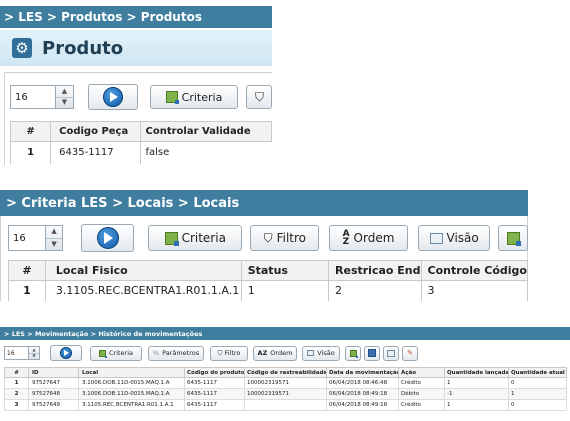 The image size is (570, 421). Describe the element at coordinates (326, 353) in the screenshot. I see `visao-label: Visão` at that location.